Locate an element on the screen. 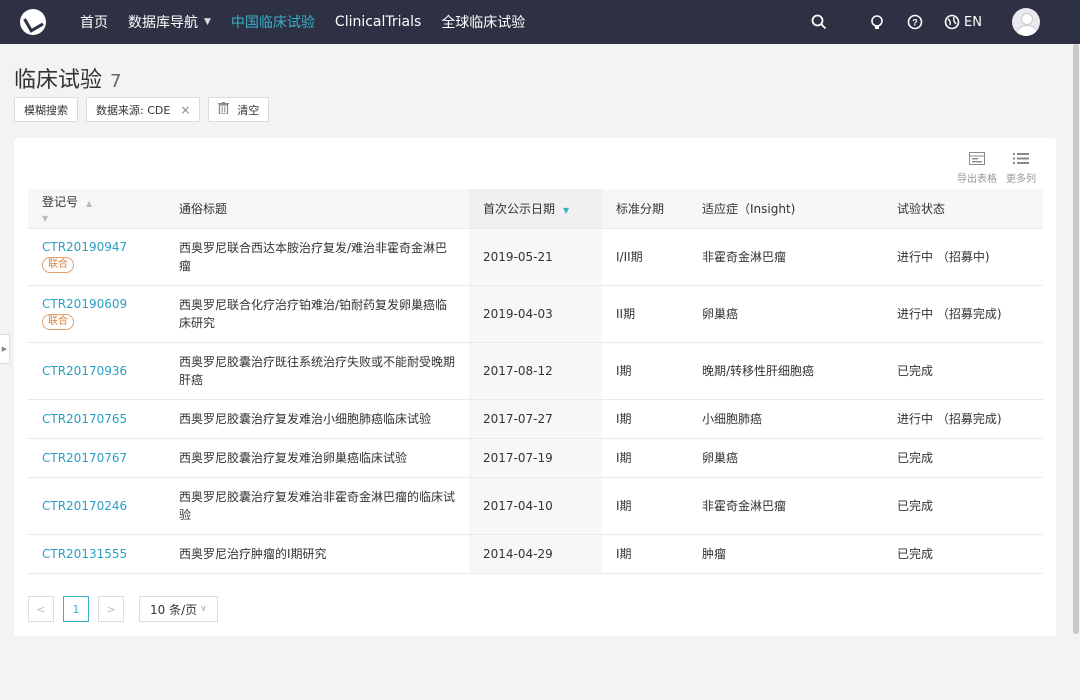 Image resolution: width=1080 pixels, height=700 pixels. trial-id-link: CTR20131555 is located at coordinates (96, 554).